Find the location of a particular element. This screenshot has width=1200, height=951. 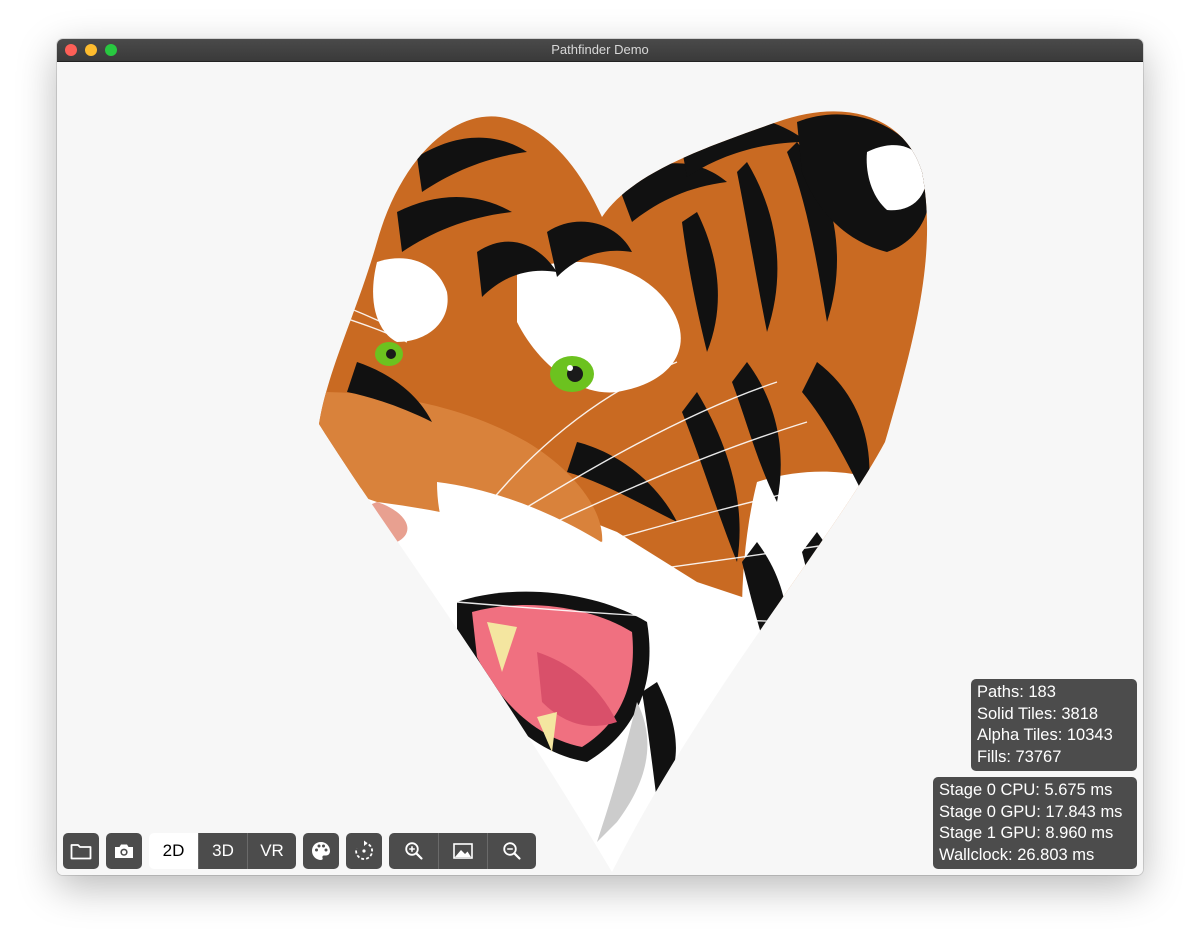

folder-icon is located at coordinates (81, 852).